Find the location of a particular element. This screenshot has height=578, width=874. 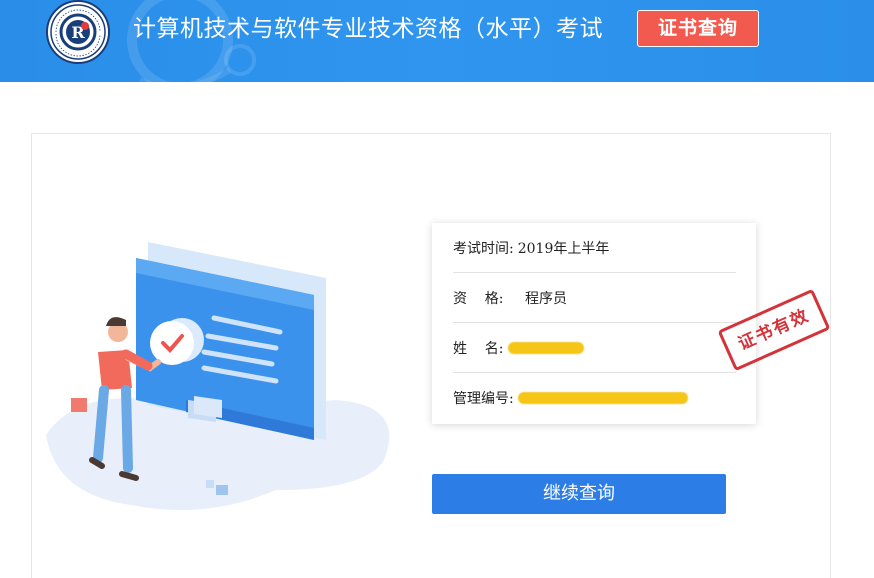

site-header: R 计算机技术与软件专业技术资格（水平）考试 证书查询 is located at coordinates (437, 41).